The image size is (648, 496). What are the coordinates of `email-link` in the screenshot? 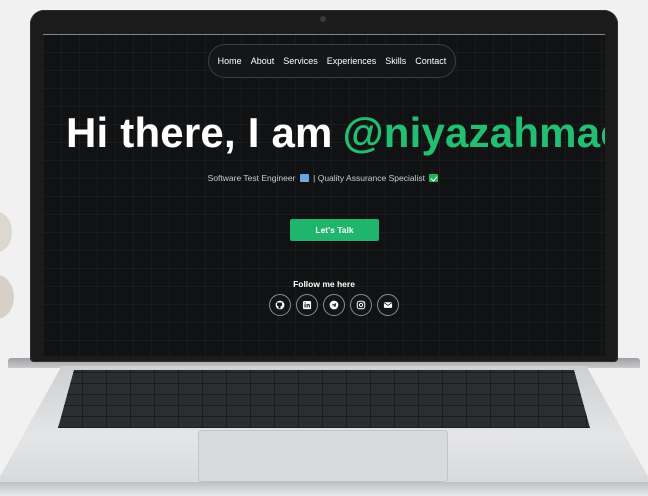 It's located at (388, 305).